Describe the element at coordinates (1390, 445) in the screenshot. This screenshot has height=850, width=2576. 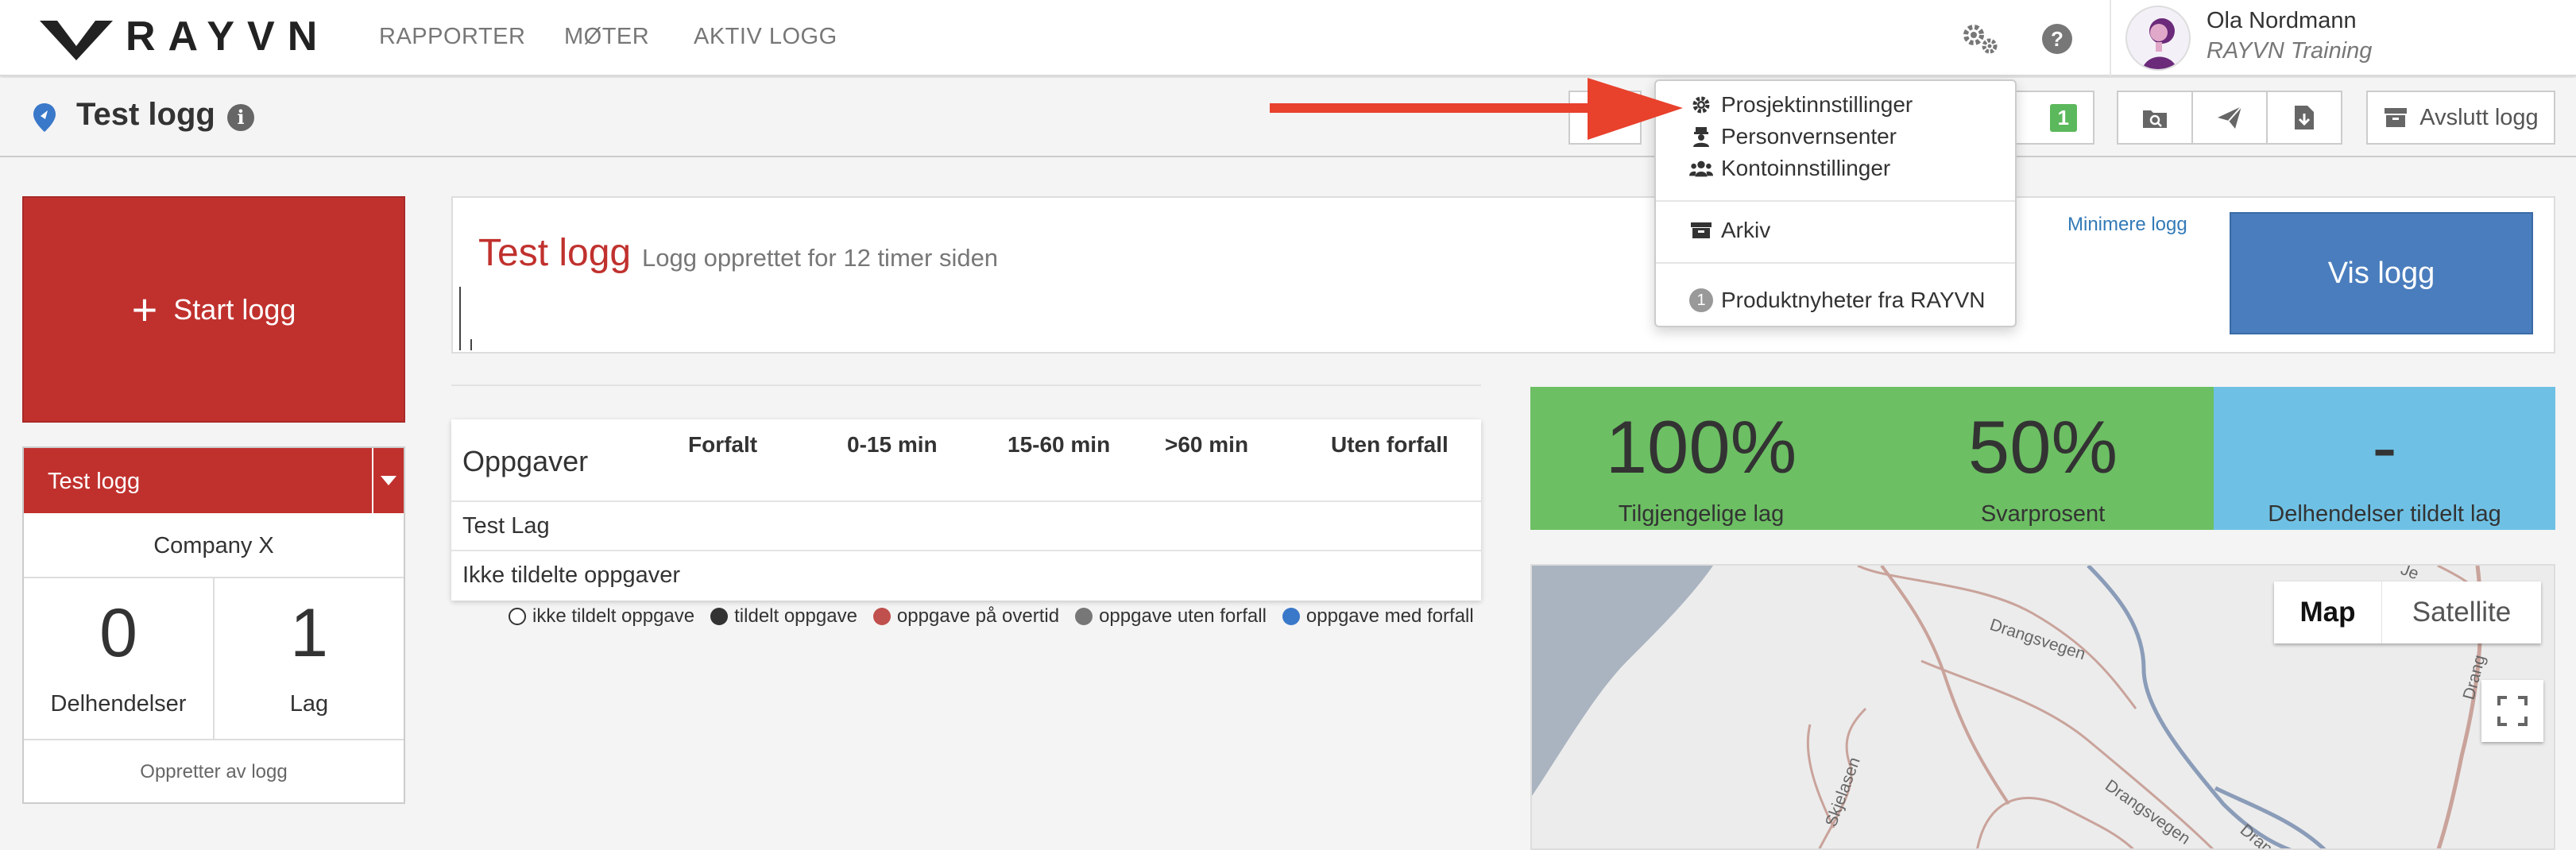
I see `column-header-no-due: Uten forfall` at that location.